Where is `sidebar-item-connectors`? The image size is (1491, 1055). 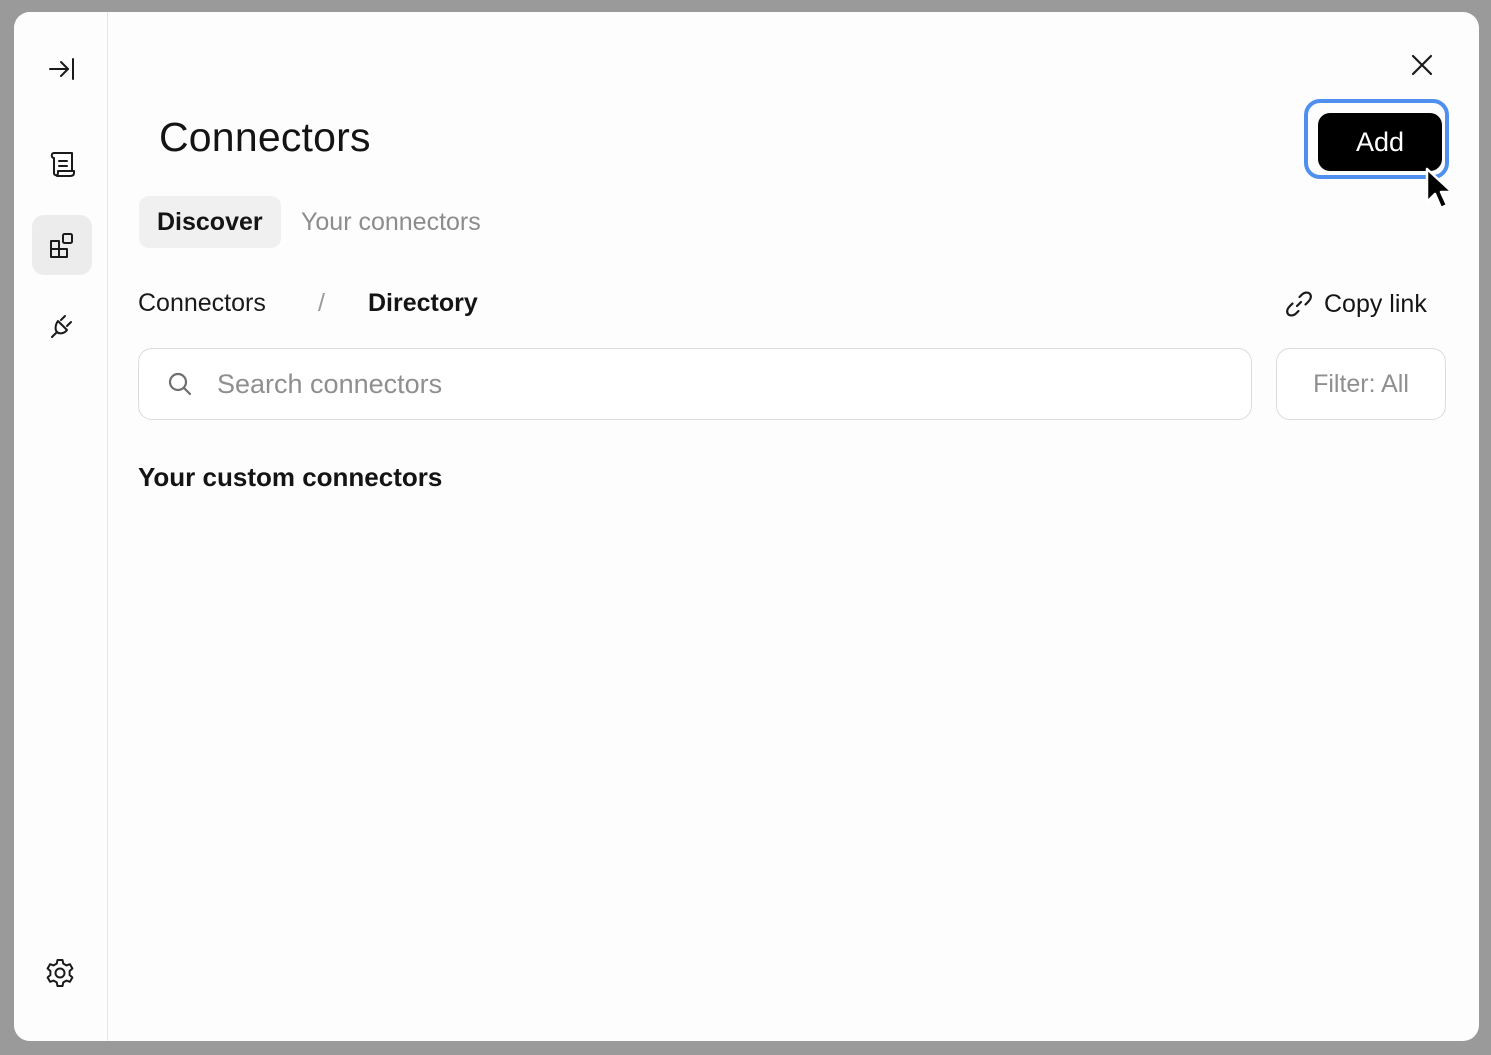
sidebar-item-connectors is located at coordinates (62, 245).